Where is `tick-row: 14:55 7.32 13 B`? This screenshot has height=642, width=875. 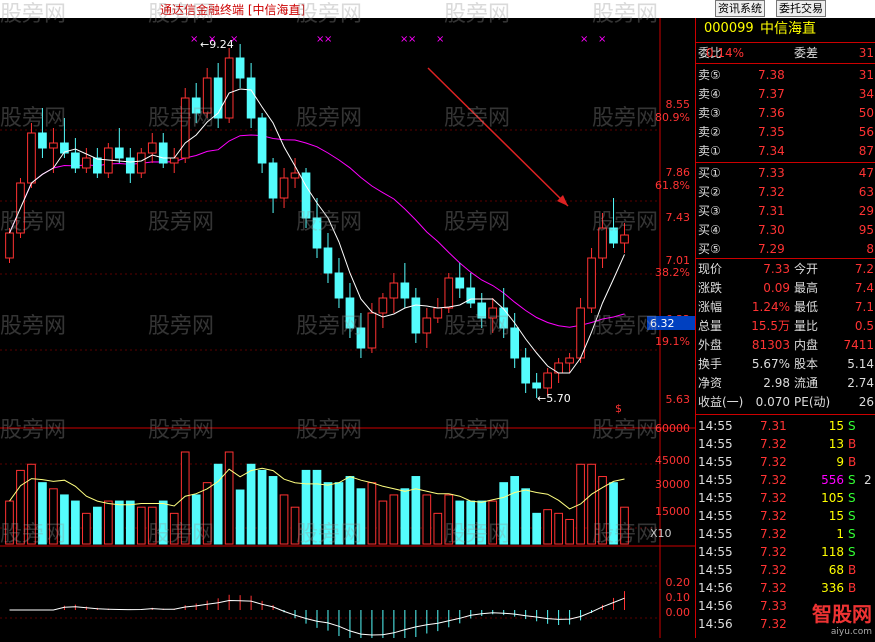
tick-row: 14:55 7.32 13 B is located at coordinates (777, 444).